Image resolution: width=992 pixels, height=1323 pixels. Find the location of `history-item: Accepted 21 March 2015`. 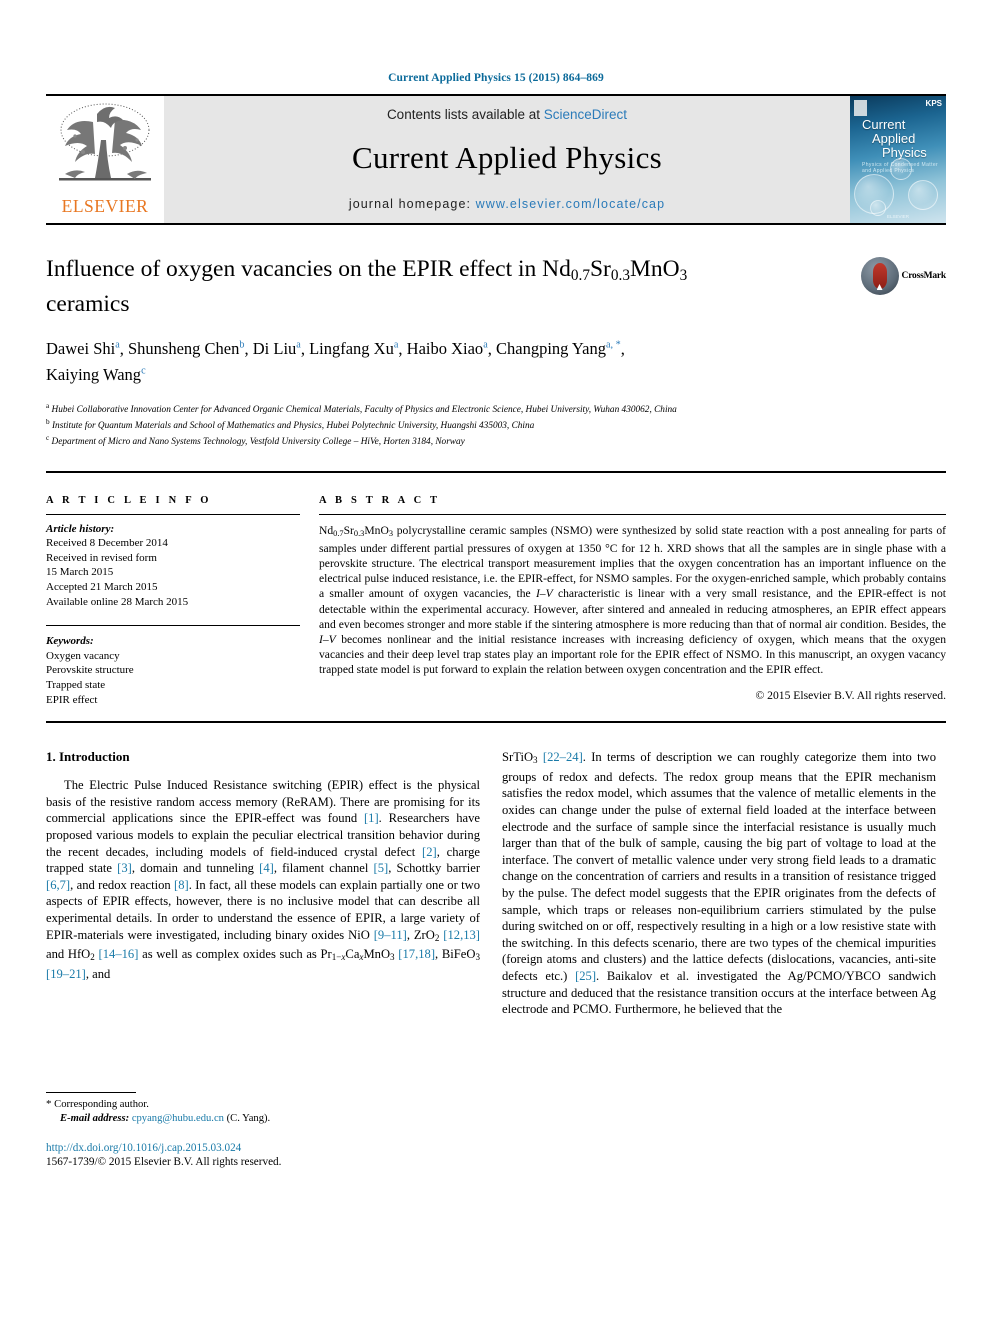

history-item: Accepted 21 March 2015 is located at coordinates (102, 587).